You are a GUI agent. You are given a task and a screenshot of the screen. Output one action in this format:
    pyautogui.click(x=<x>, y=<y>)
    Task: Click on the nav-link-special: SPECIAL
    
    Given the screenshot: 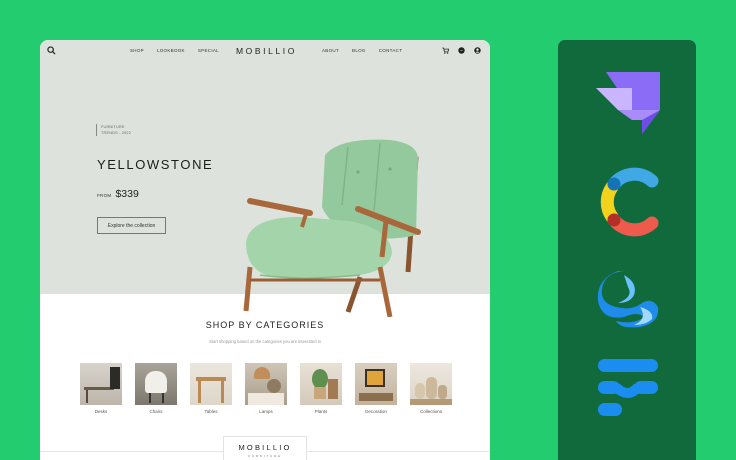 What is the action you would take?
    pyautogui.click(x=208, y=50)
    